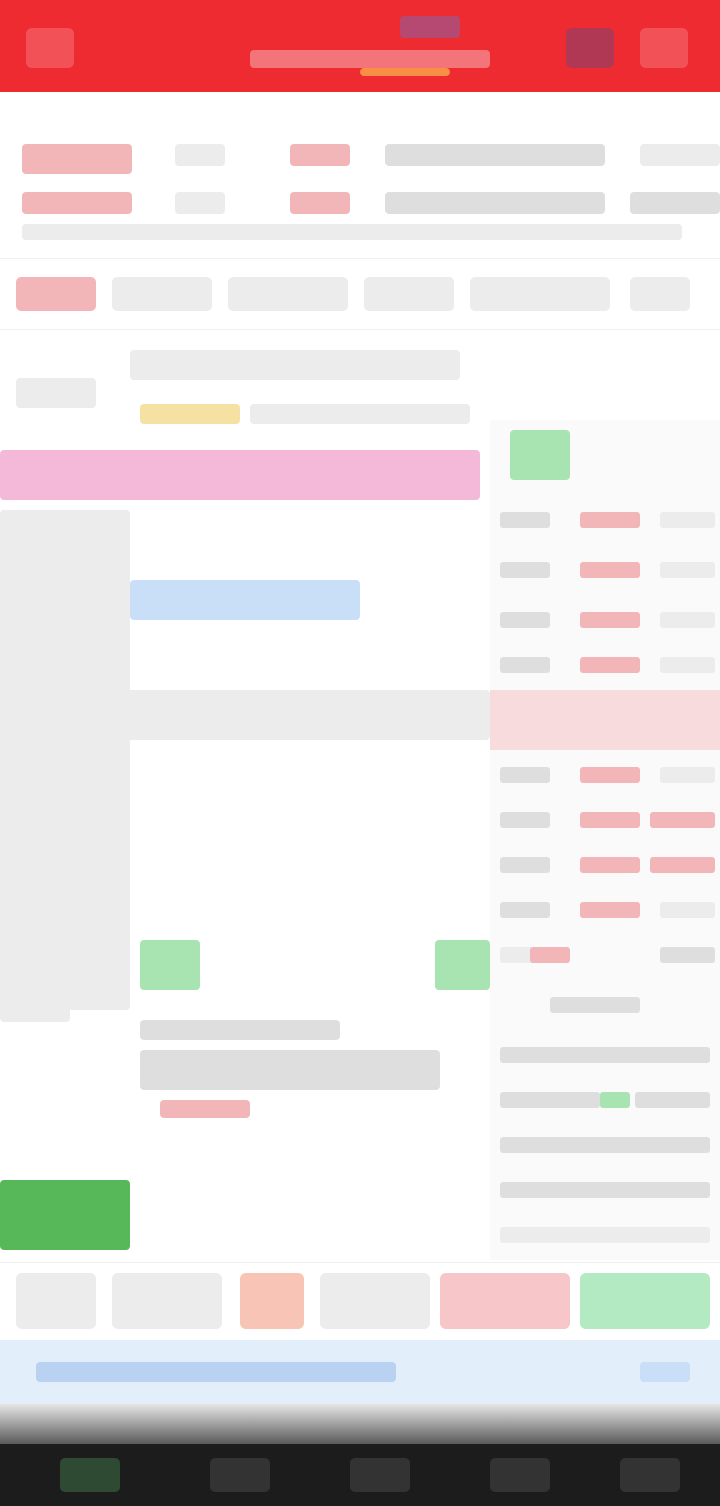 This screenshot has width=720, height=1506. What do you see at coordinates (540, 455) in the screenshot?
I see `order-book-header` at bounding box center [540, 455].